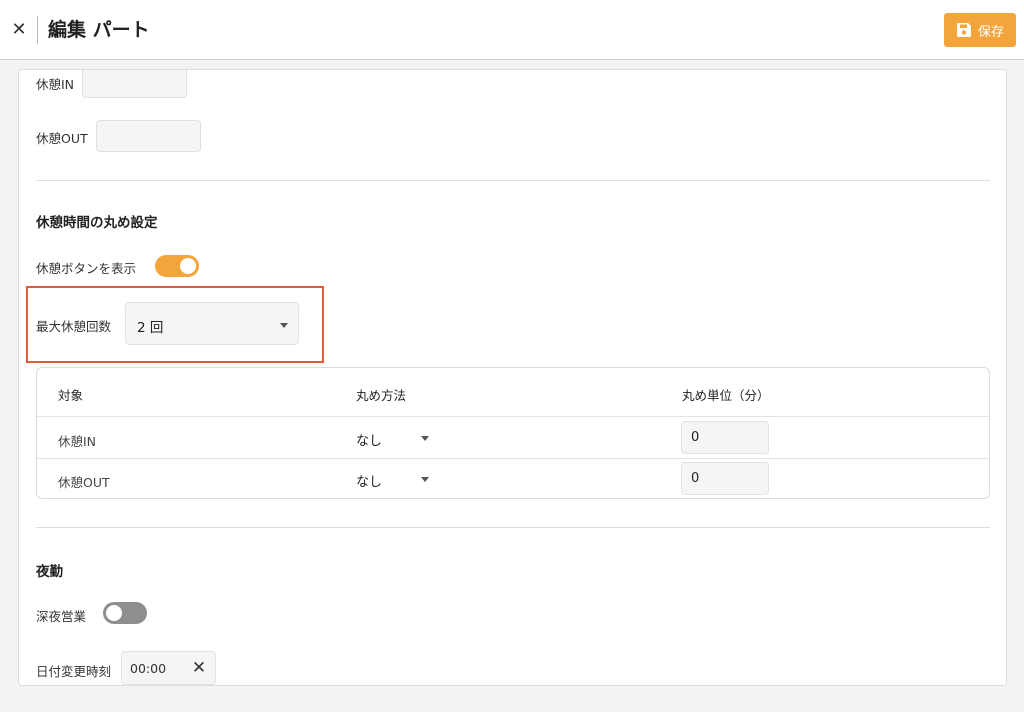  I want to click on column-header-target: 対象, so click(71, 395).